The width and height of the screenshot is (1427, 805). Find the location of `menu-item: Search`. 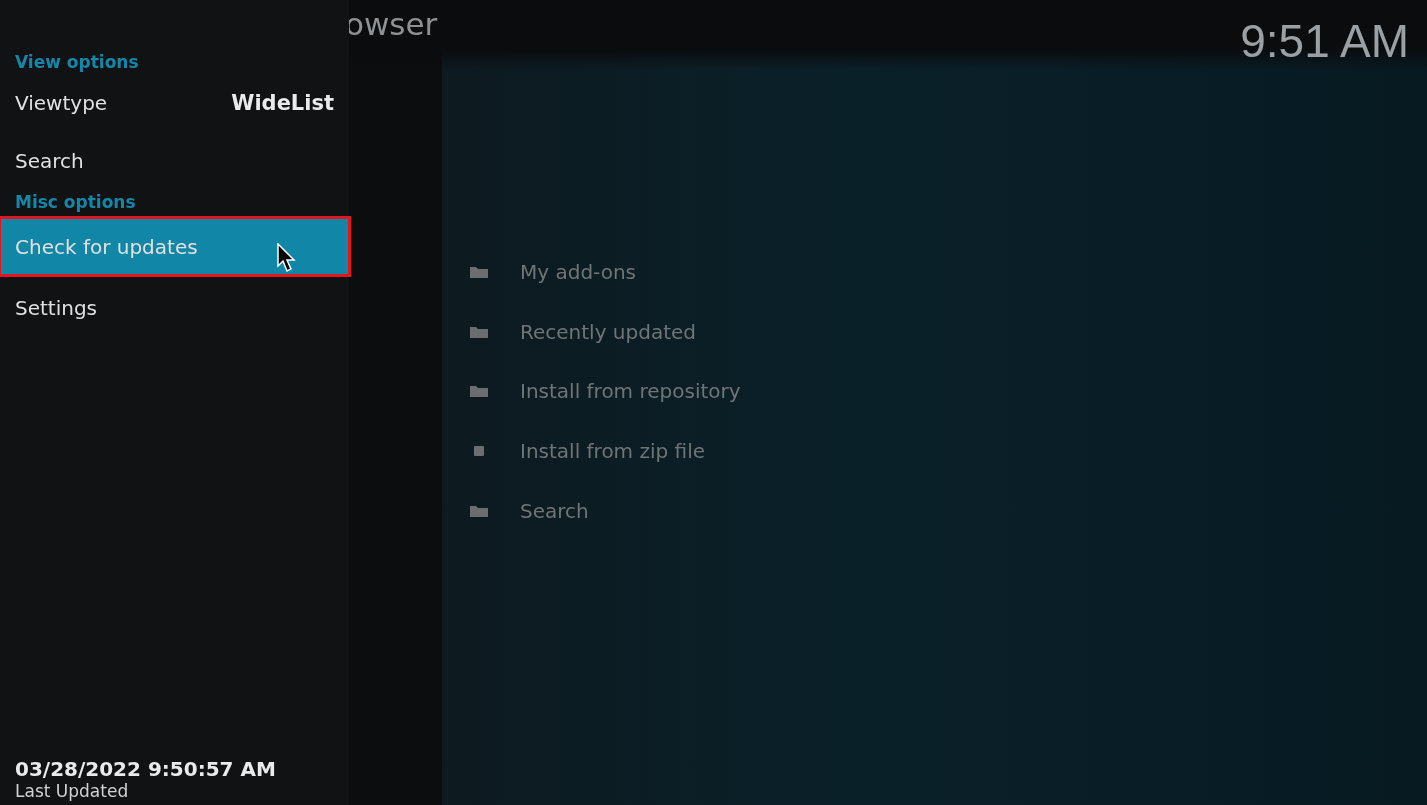

menu-item: Search is located at coordinates (174, 161).